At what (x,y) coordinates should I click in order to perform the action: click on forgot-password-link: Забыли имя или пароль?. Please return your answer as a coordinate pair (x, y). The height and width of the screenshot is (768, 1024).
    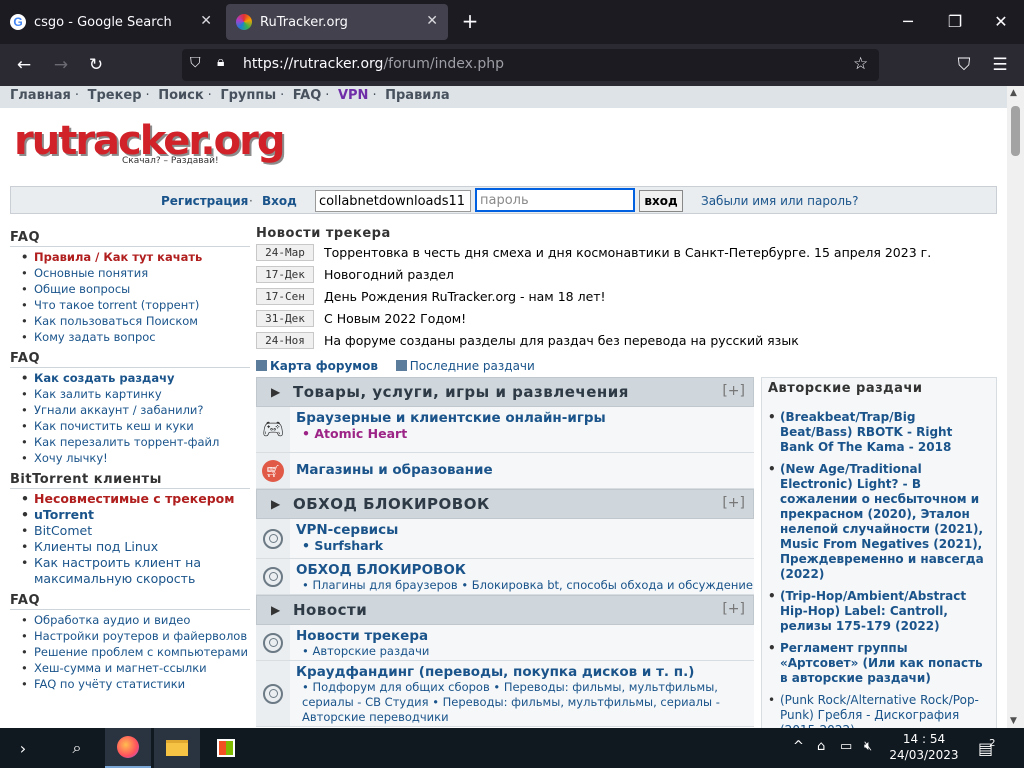
    Looking at the image, I should click on (779, 201).